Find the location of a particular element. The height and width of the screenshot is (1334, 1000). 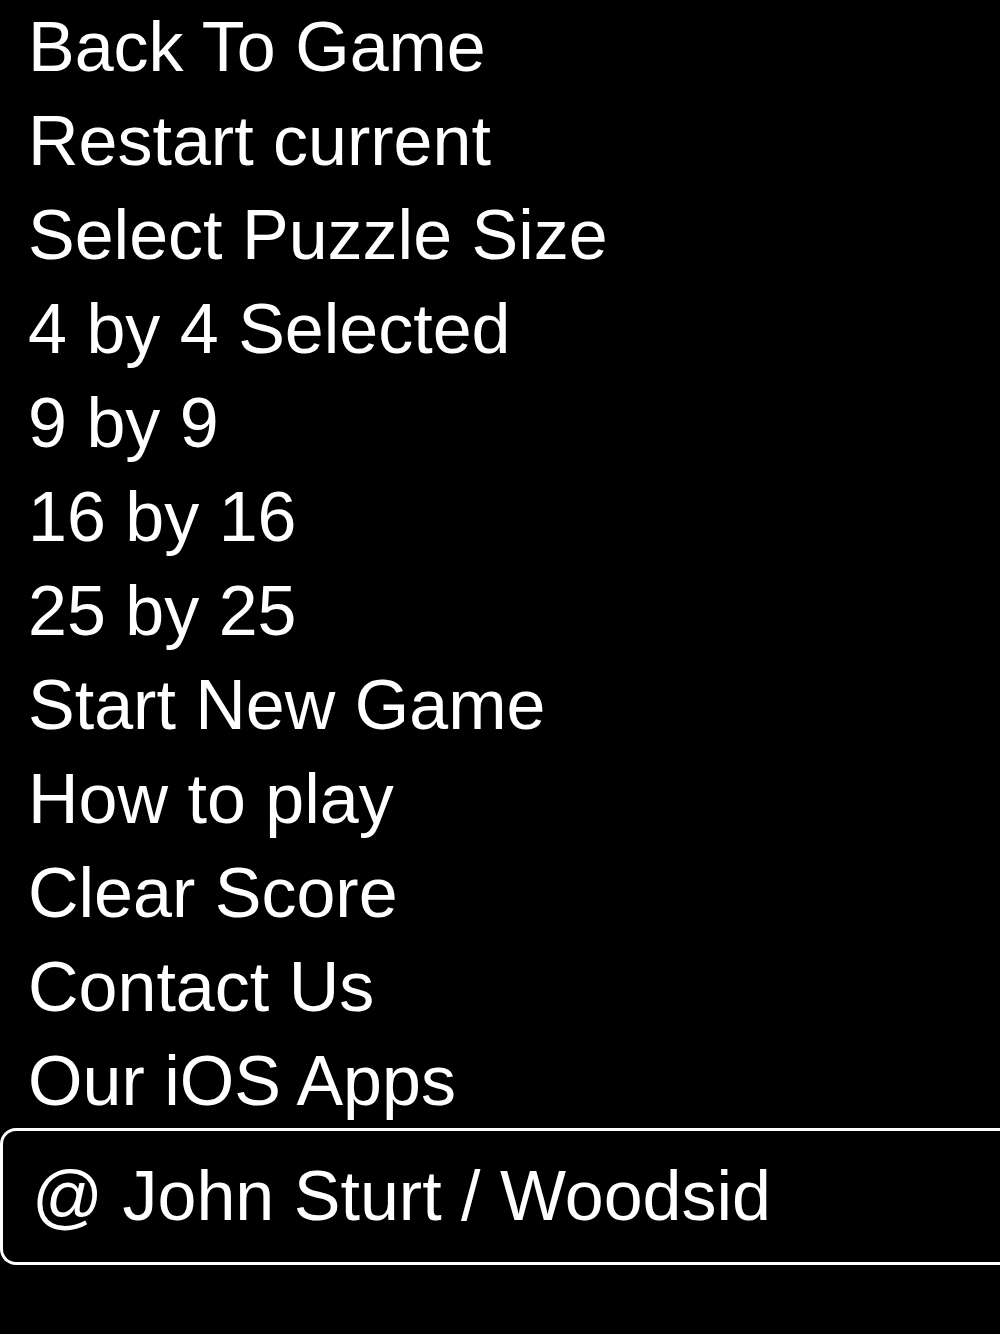

menu-item: Our iOS Apps is located at coordinates (228, 1081).